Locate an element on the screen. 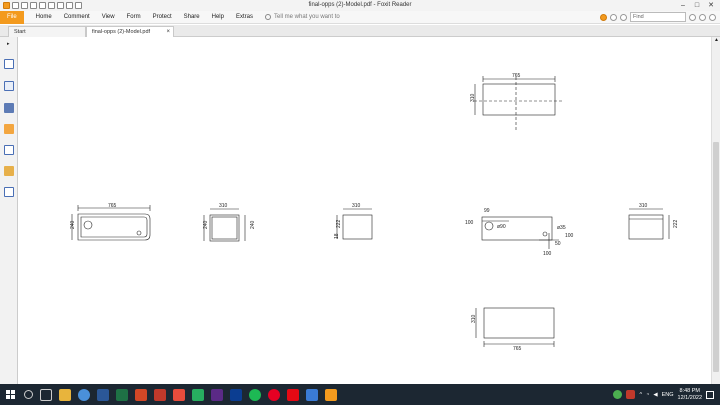 The height and width of the screenshot is (405, 720). attachment-icon is located at coordinates (9, 150).